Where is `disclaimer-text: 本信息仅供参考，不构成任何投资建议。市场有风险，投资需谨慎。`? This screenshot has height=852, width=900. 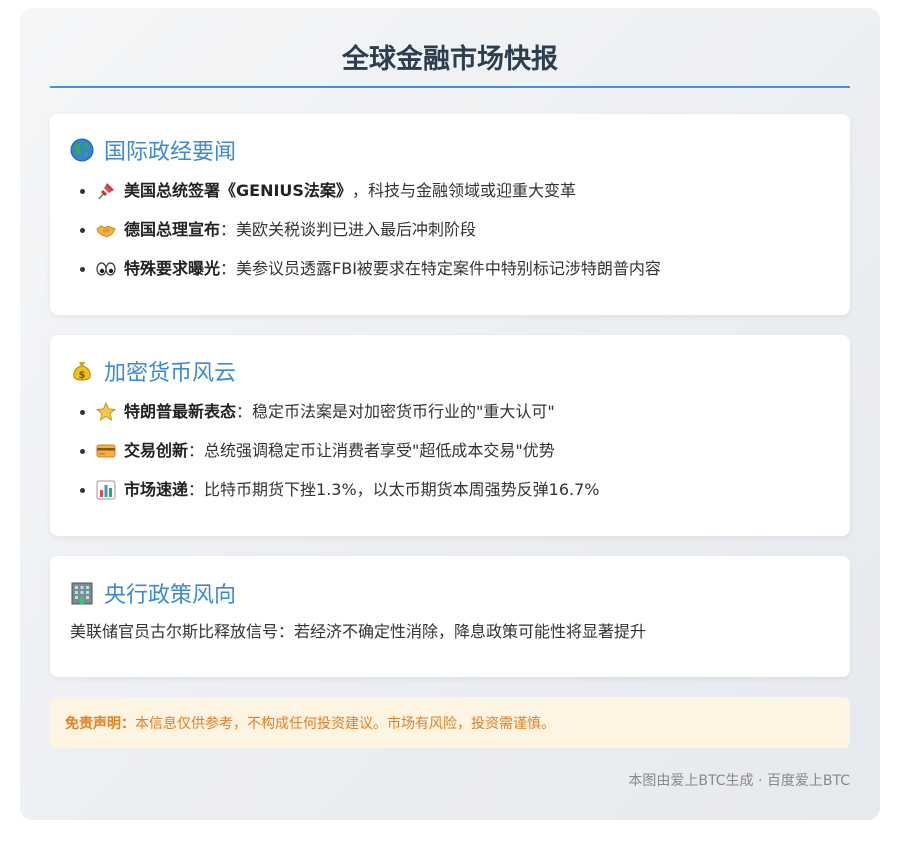
disclaimer-text: 本信息仅供参考，不构成任何投资建议。市场有风险，投资需谨慎。 is located at coordinates (345, 723).